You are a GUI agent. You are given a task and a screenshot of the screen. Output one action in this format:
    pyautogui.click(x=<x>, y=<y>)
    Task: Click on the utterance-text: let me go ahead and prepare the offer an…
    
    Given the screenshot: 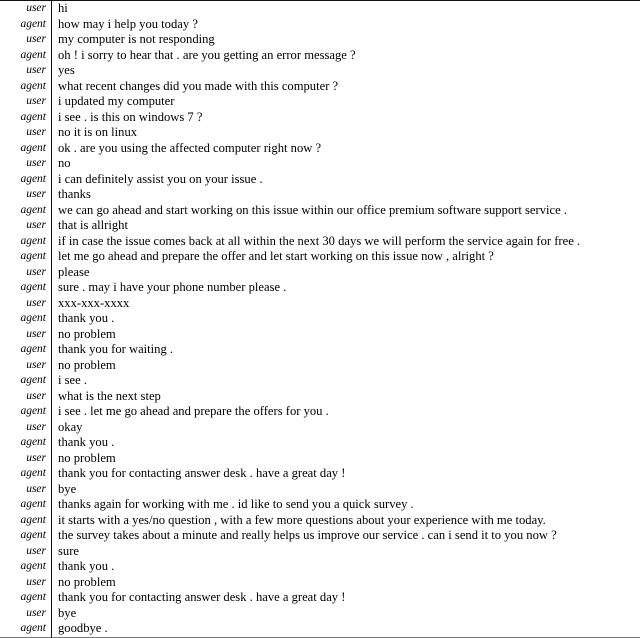 What is the action you would take?
    pyautogui.click(x=346, y=257)
    